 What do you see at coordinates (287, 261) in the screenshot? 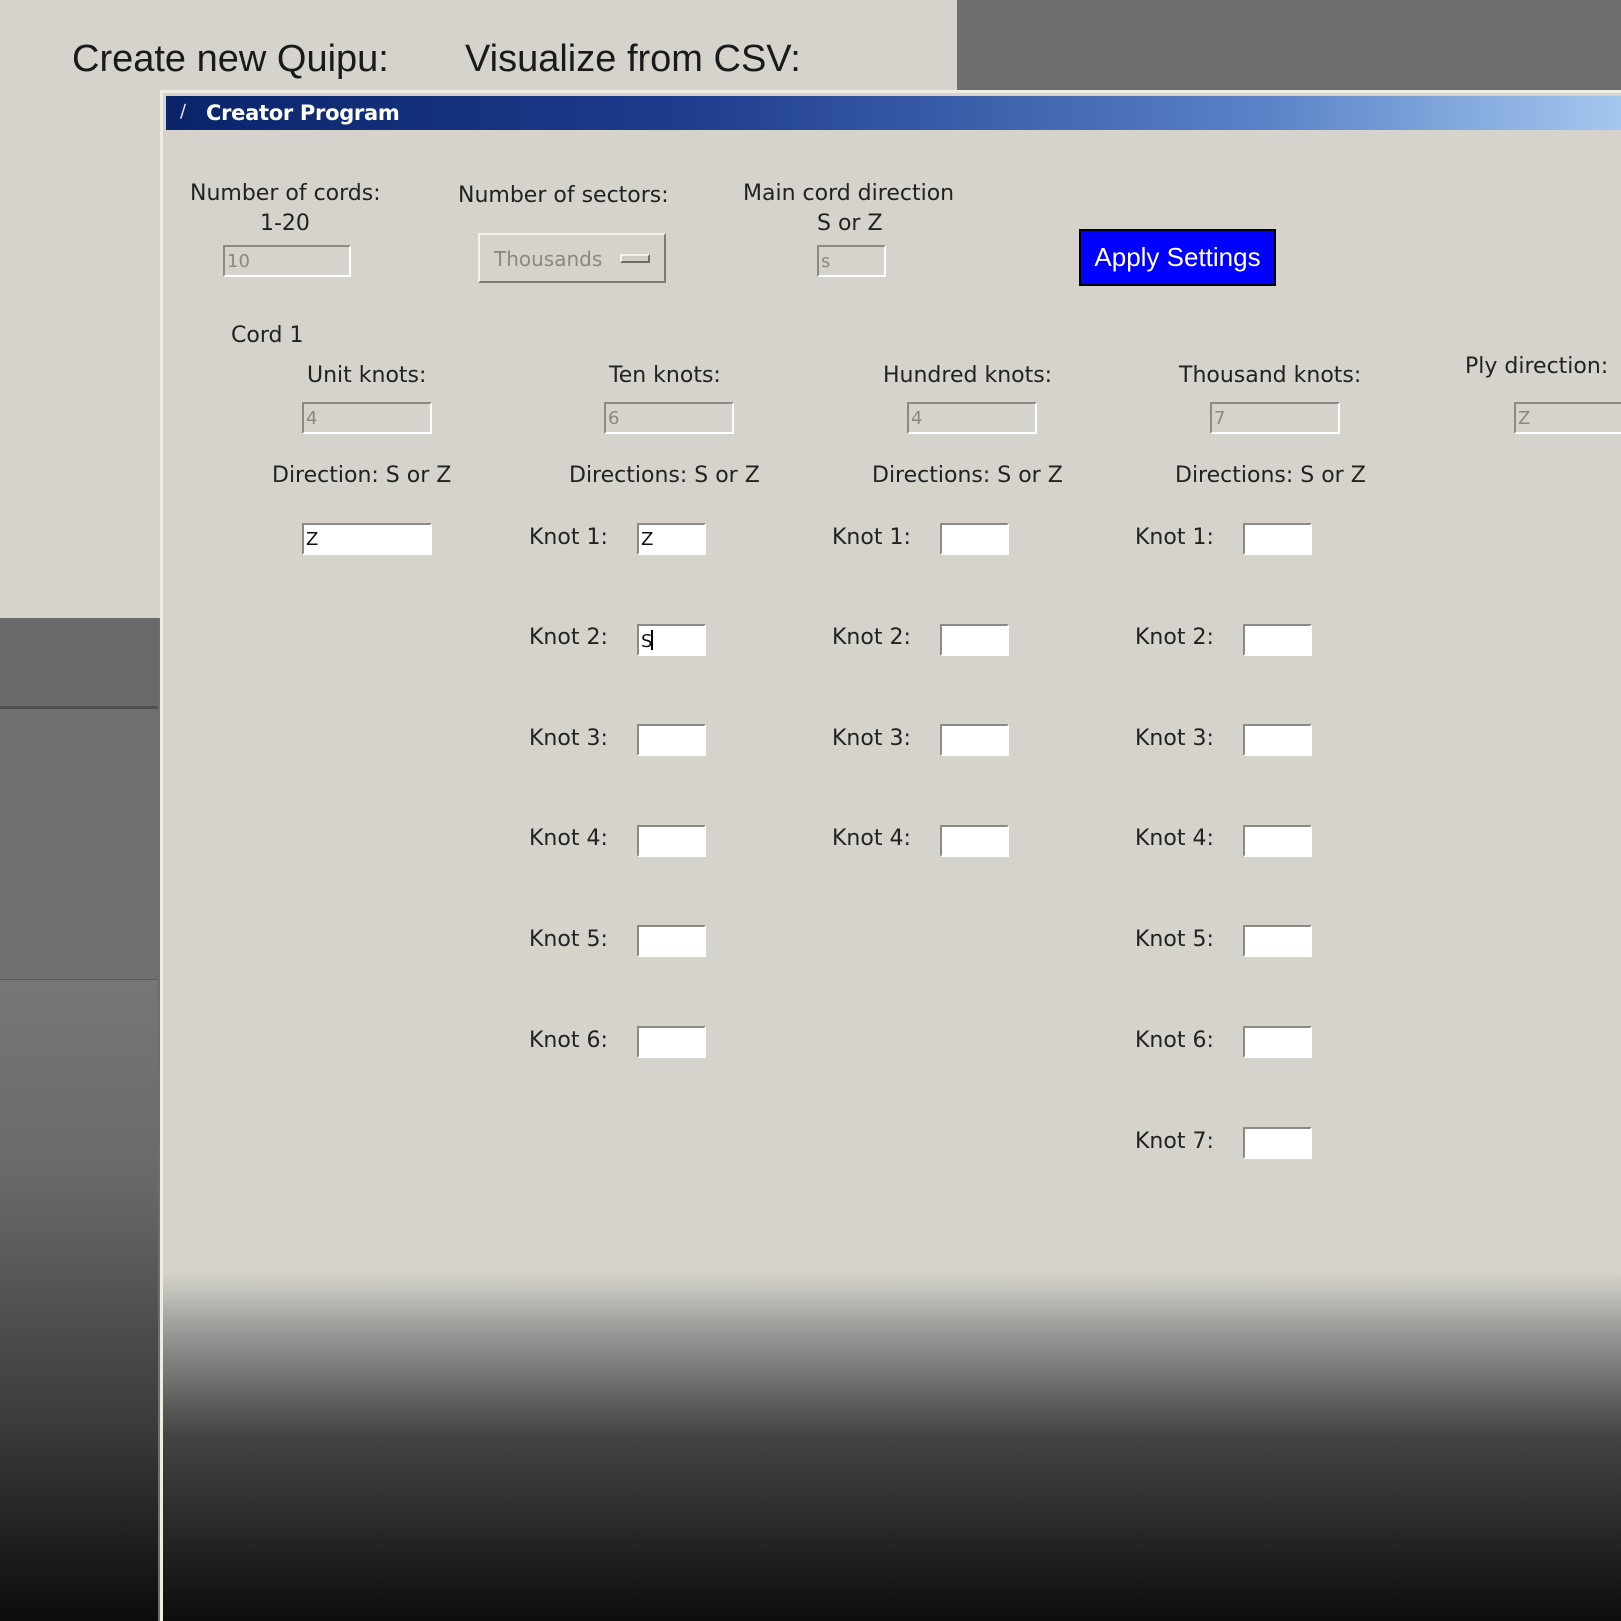
I see `cords-count-input: 10` at bounding box center [287, 261].